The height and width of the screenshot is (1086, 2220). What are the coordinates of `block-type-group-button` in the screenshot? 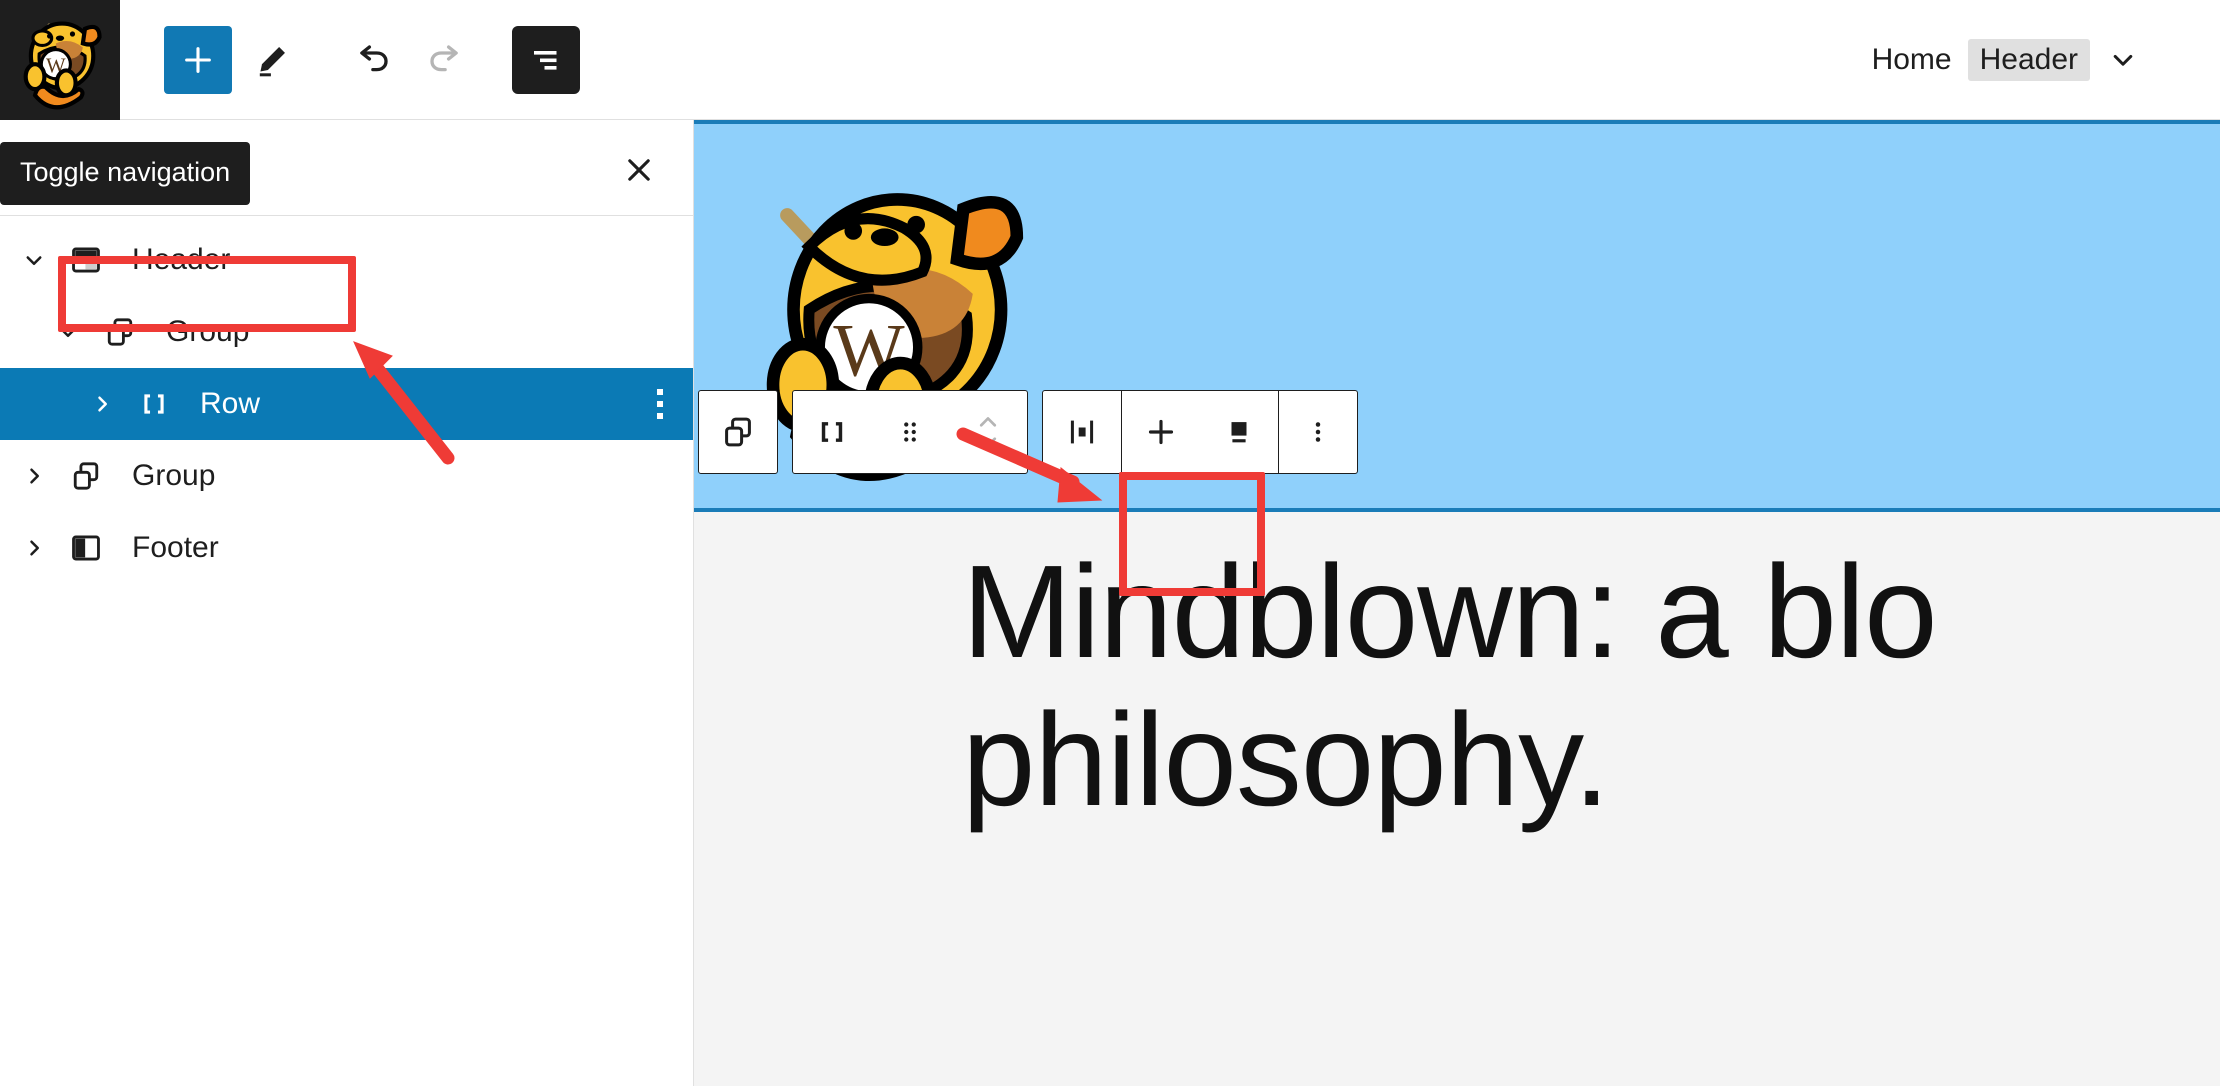 It's located at (738, 432).